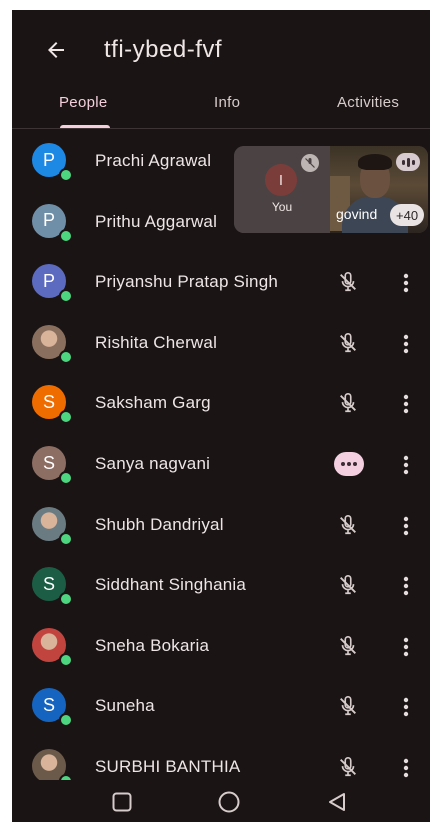  Describe the element at coordinates (375, 162) in the screenshot. I see `video-person-hair` at that location.